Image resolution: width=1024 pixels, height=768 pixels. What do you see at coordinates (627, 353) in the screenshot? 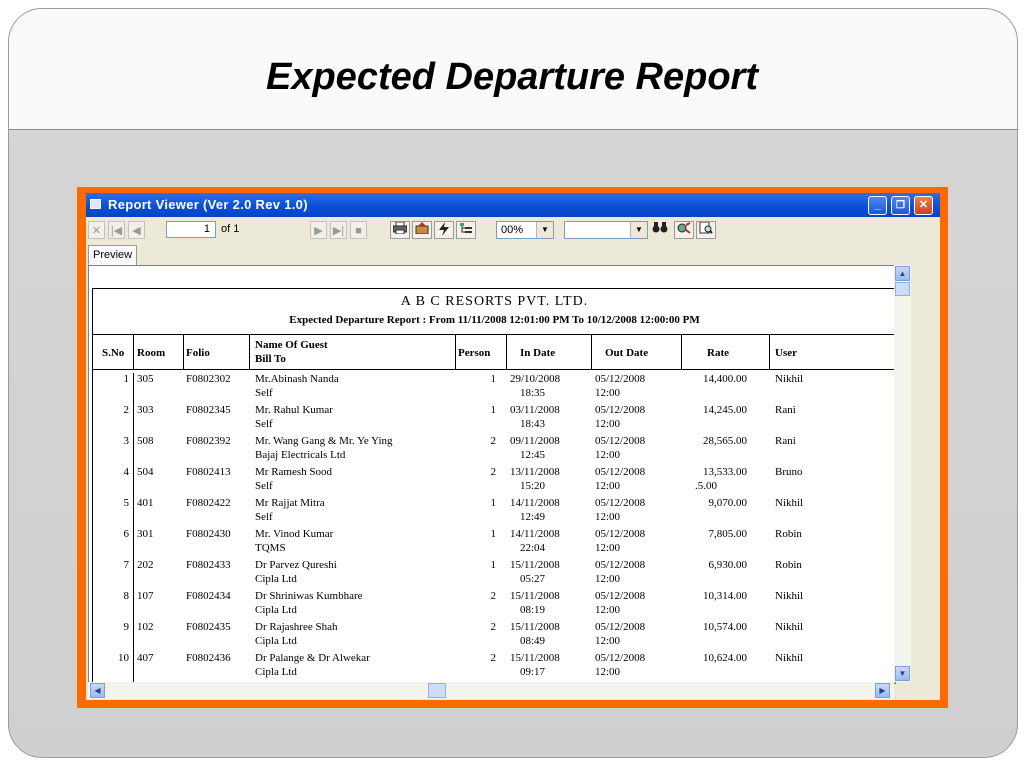
I see `col-header-outdate: Out Date` at bounding box center [627, 353].